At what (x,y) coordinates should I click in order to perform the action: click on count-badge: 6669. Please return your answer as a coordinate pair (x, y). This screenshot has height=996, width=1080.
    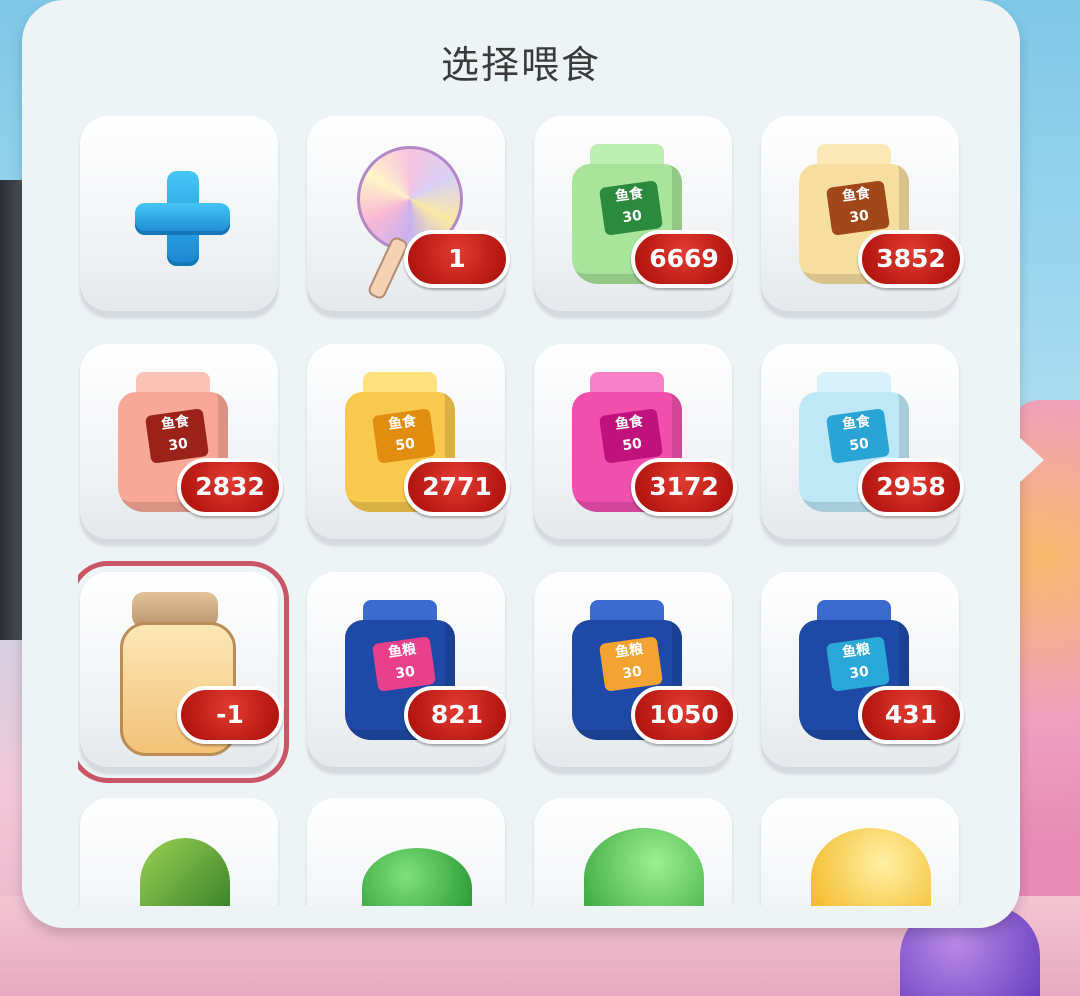
    Looking at the image, I should click on (684, 259).